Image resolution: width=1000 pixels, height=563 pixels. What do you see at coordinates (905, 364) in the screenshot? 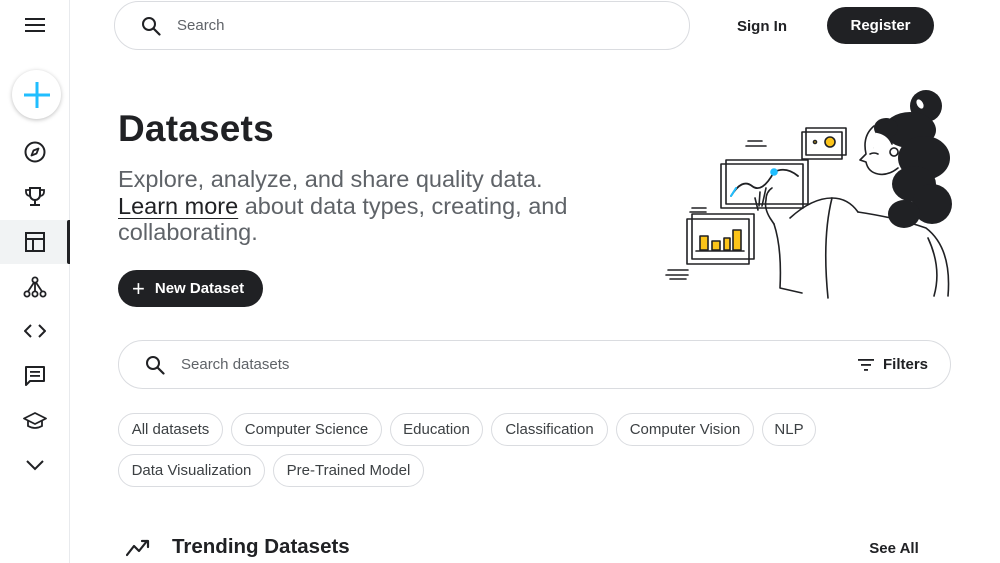
I see `filters-label: Filters` at bounding box center [905, 364].